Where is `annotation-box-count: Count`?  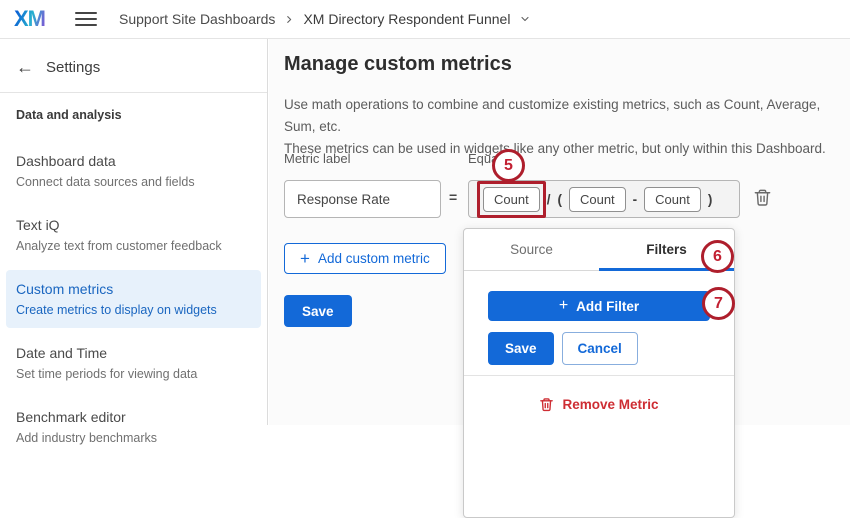
annotation-box-count: Count is located at coordinates (511, 199).